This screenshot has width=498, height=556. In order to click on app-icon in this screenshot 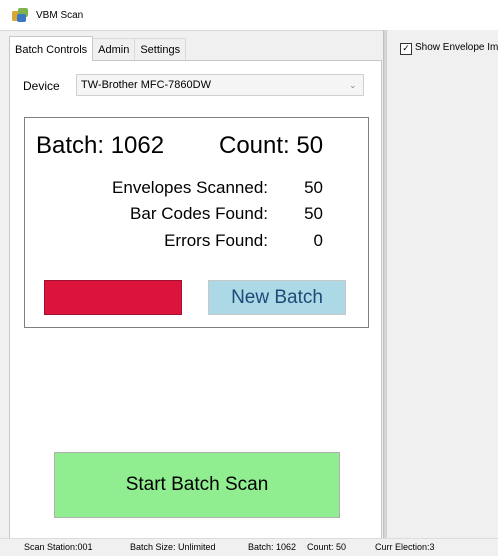, I will do `click(20, 15)`.